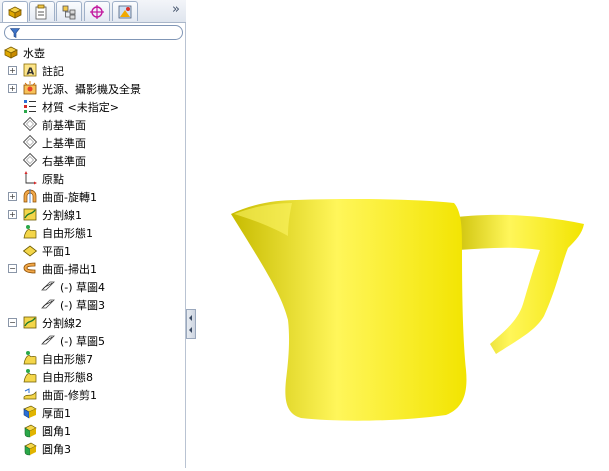  I want to click on configuration-manager-icon, so click(69, 12).